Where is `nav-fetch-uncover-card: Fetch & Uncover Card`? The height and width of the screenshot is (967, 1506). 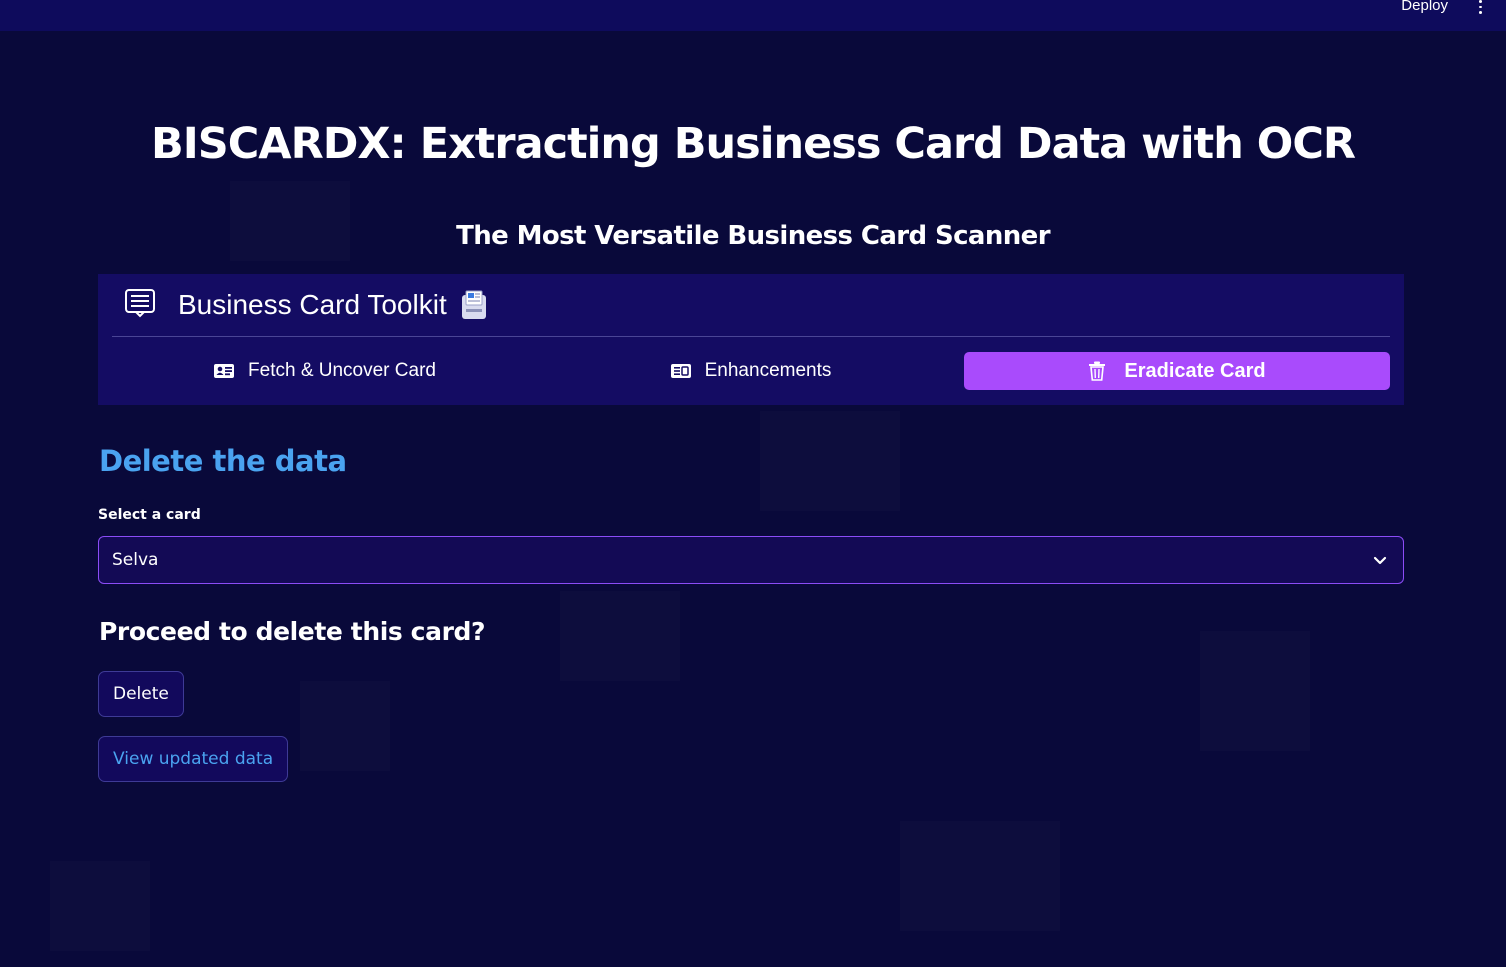 nav-fetch-uncover-card: Fetch & Uncover Card is located at coordinates (325, 371).